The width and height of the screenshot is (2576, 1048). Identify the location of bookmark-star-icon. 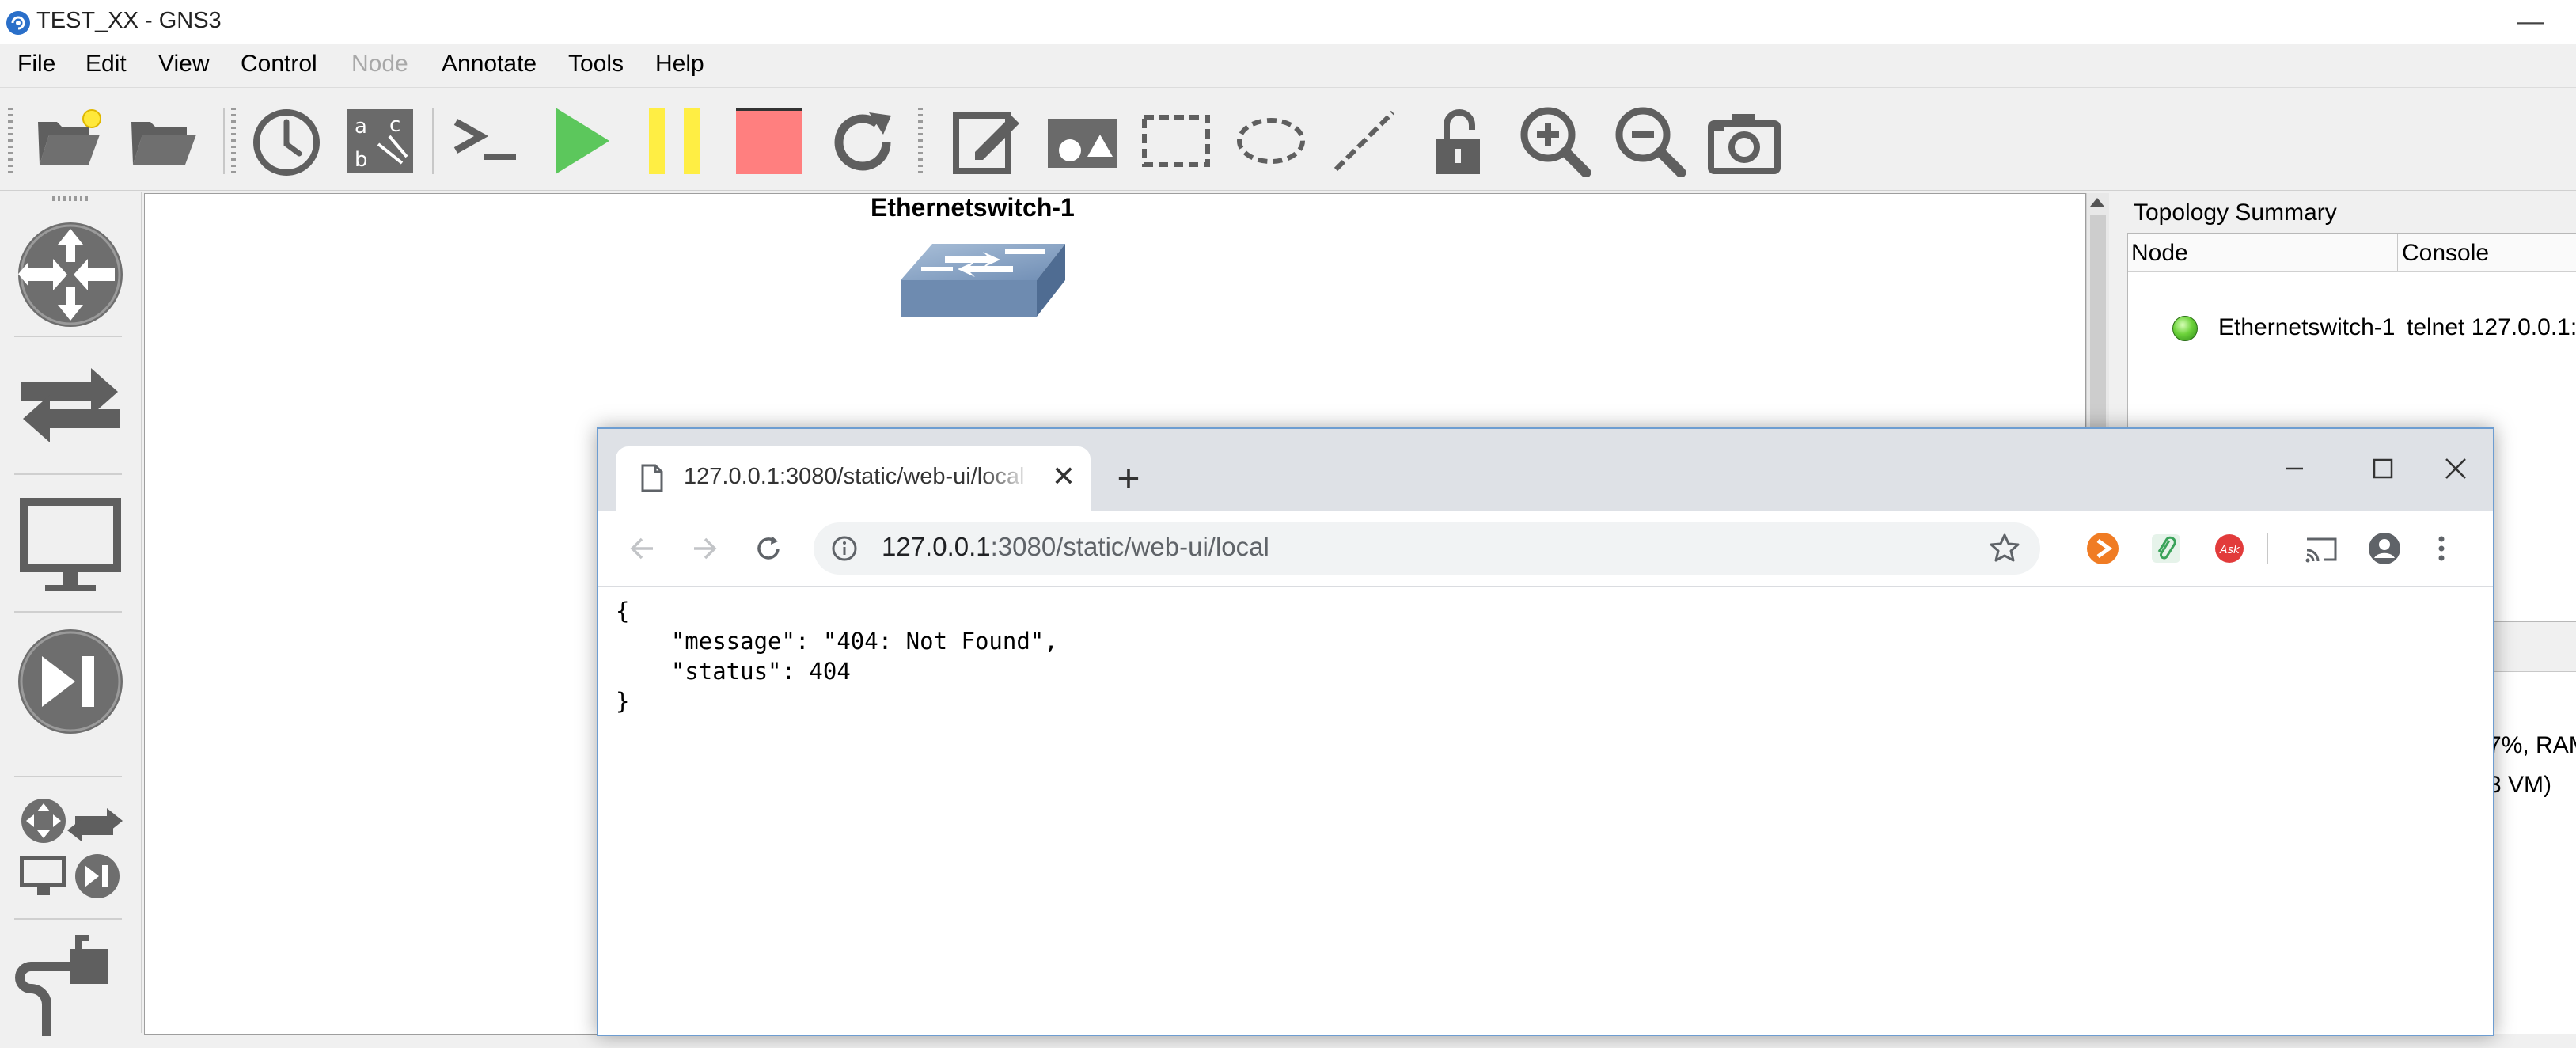
(2004, 548).